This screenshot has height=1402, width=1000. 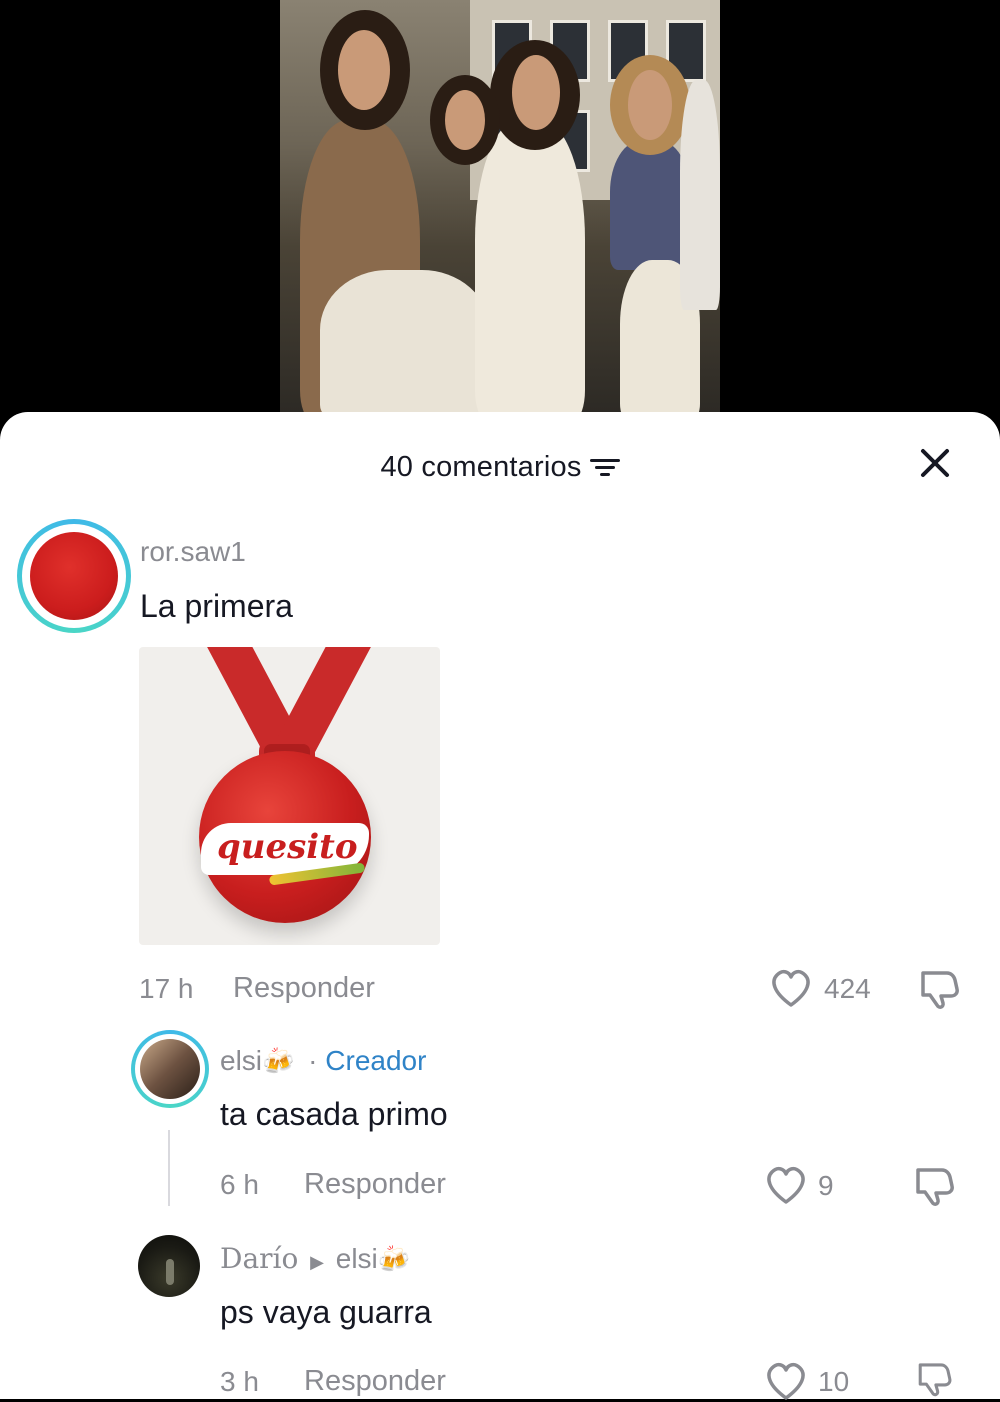 I want to click on comment-time: 17 h, so click(x=166, y=988).